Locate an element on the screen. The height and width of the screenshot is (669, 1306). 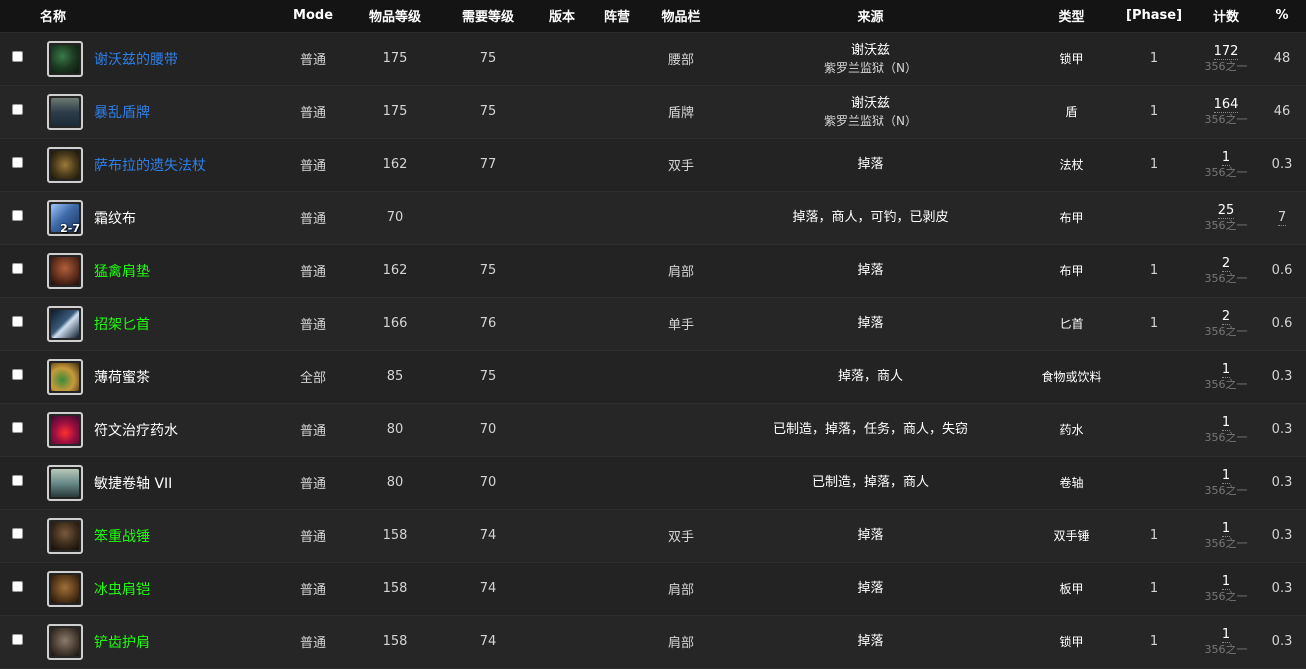
header-phase: [Phase] is located at coordinates (1154, 16).